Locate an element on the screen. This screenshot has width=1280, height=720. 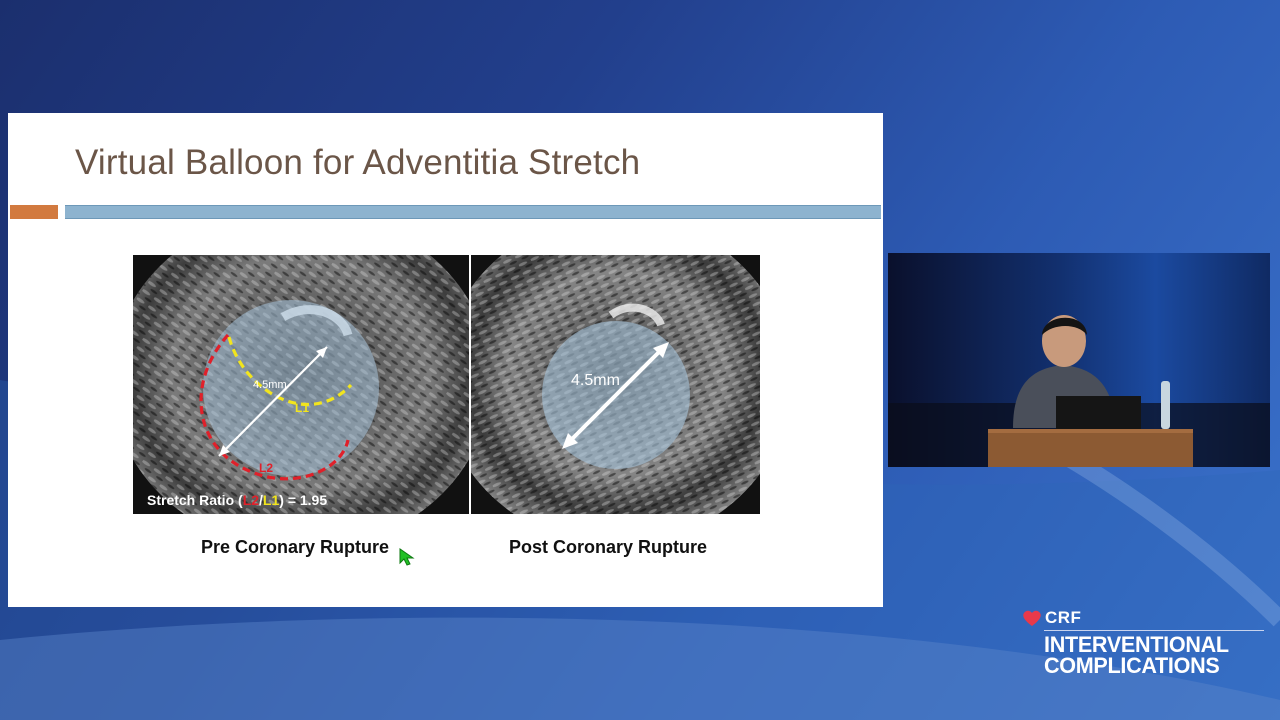
slide-title: Virtual Balloon for Adventitia Stretch is located at coordinates (358, 162).